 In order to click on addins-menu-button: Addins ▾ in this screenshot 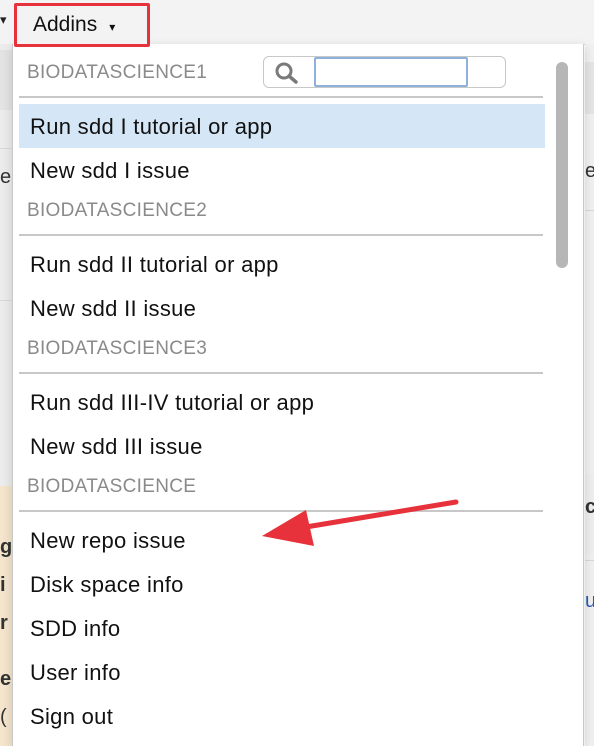, I will do `click(82, 25)`.